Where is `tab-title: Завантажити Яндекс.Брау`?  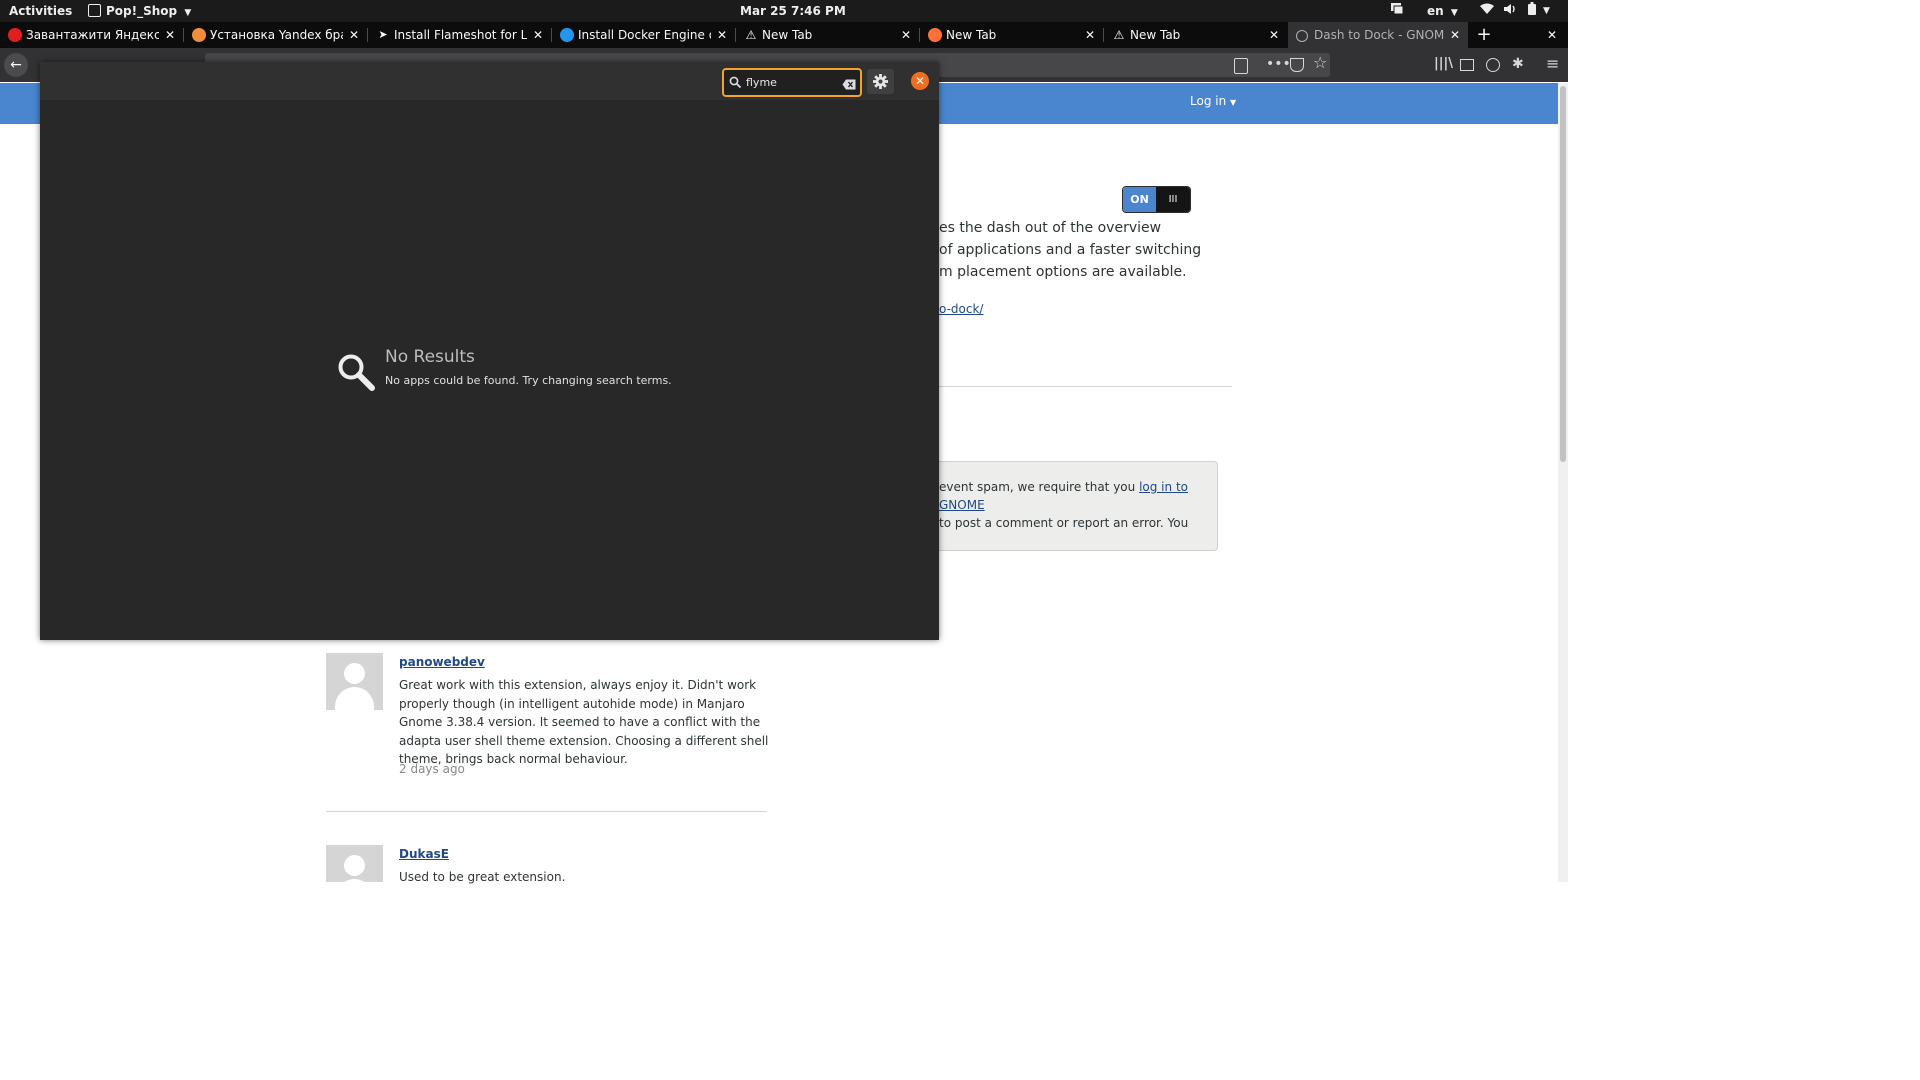 tab-title: Завантажити Яндекс.Брау is located at coordinates (92, 35).